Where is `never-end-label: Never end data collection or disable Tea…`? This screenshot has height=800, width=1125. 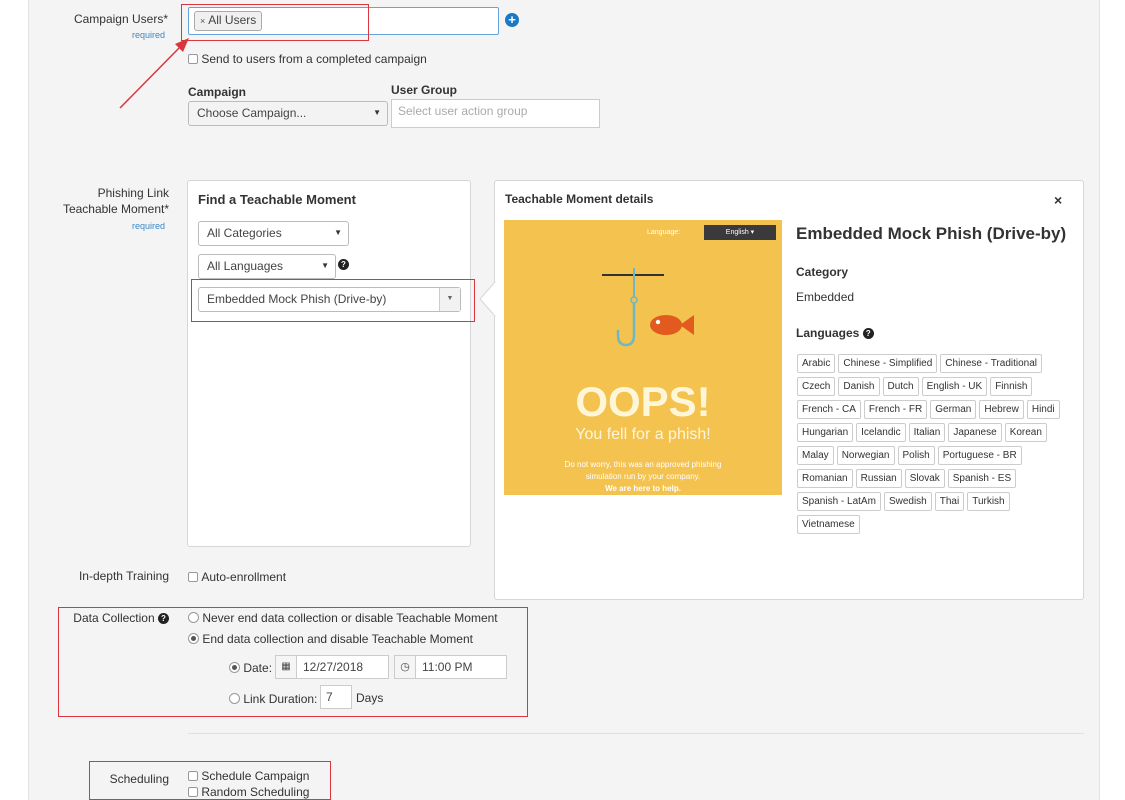
never-end-label: Never end data collection or disable Tea… is located at coordinates (350, 617).